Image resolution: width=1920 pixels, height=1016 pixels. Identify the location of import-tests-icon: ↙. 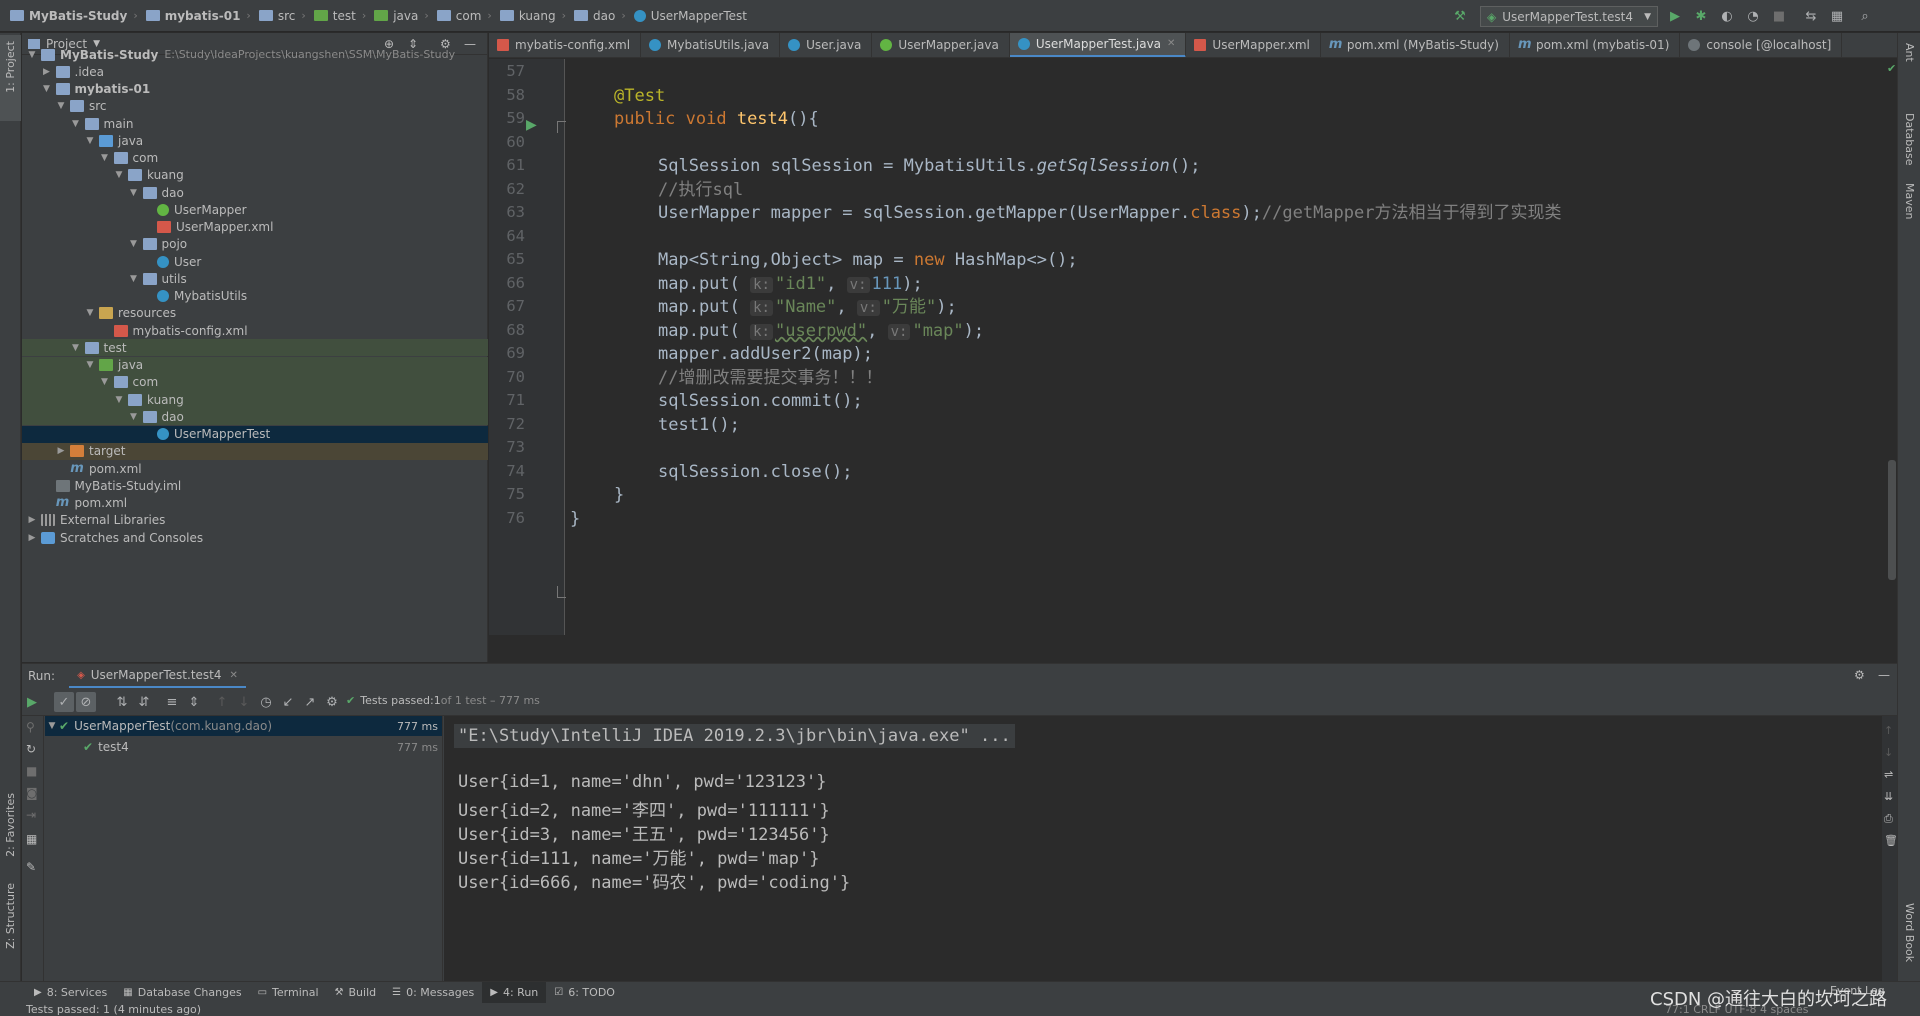
(288, 702).